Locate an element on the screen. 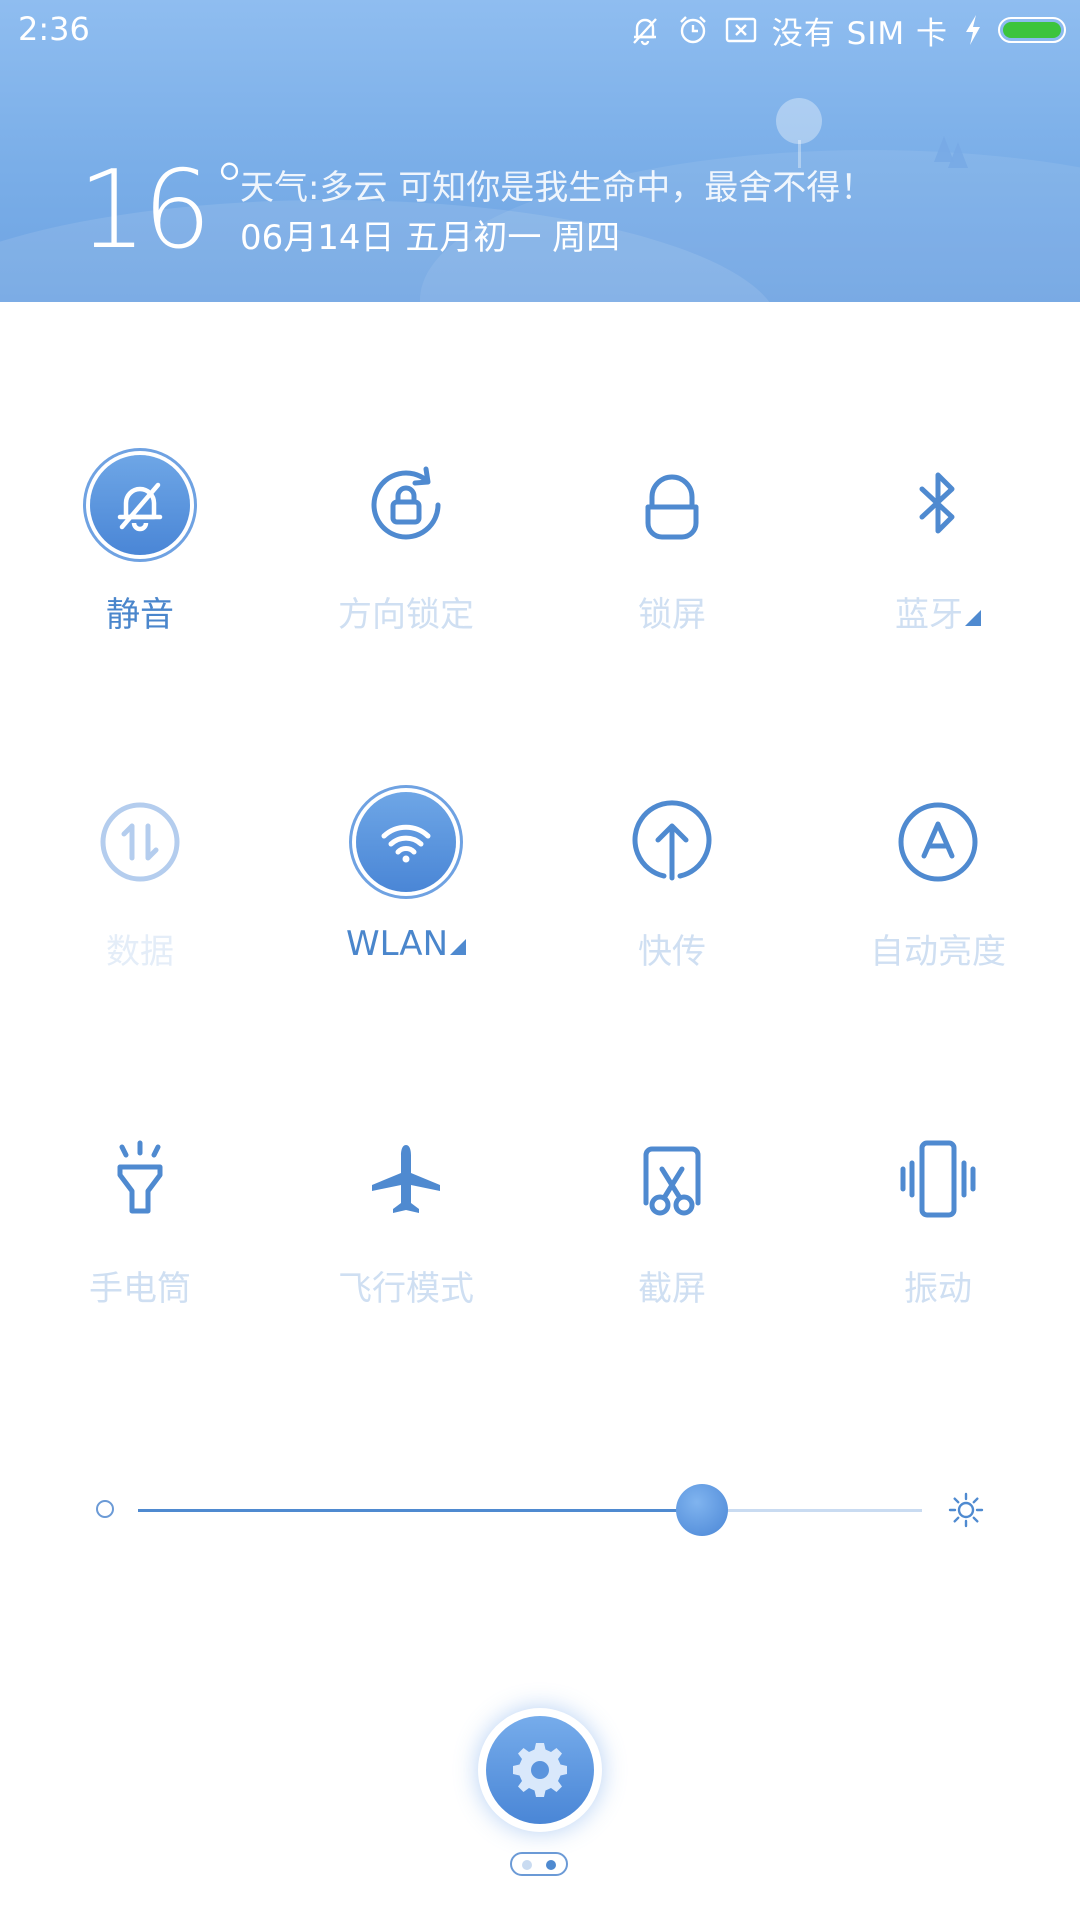 Image resolution: width=1080 pixels, height=1920 pixels. battery-icon is located at coordinates (1032, 30).